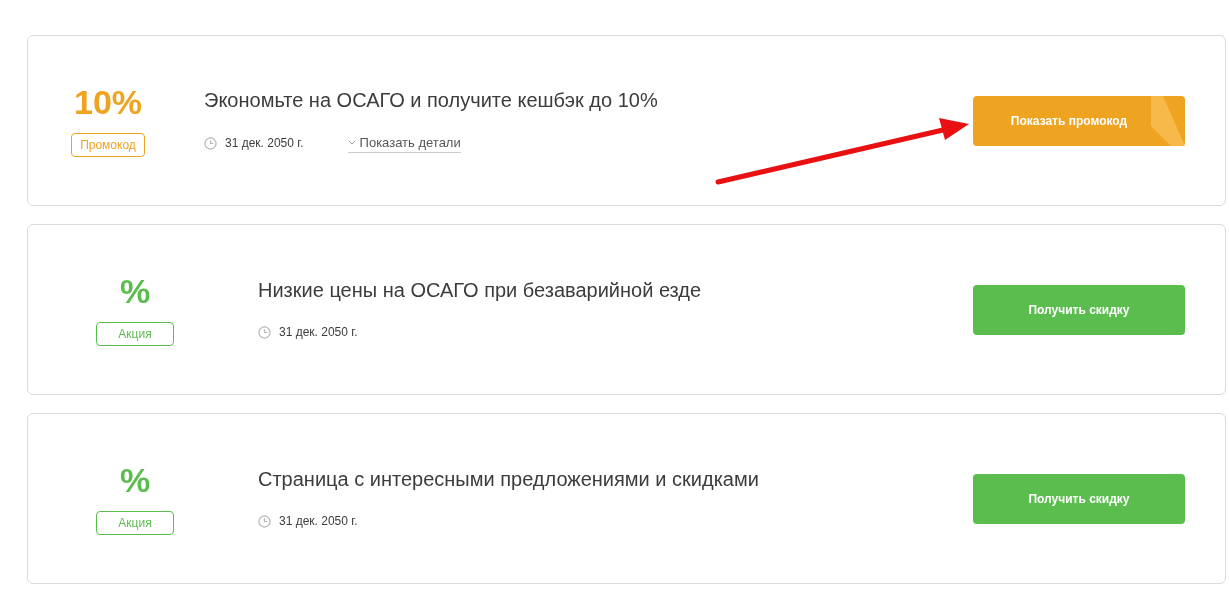 The width and height of the screenshot is (1229, 597). I want to click on chevron-down-icon, so click(351, 142).